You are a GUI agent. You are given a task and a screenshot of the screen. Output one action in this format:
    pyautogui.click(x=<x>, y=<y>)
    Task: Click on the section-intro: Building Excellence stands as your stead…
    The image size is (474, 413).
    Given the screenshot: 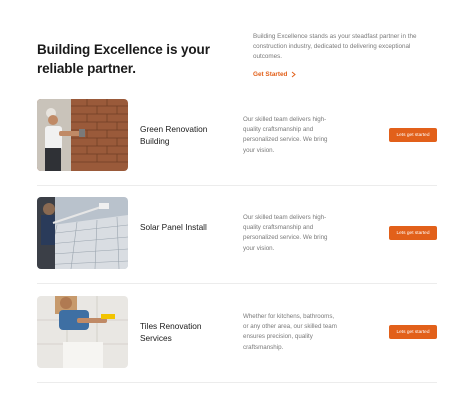 What is the action you would take?
    pyautogui.click(x=335, y=46)
    